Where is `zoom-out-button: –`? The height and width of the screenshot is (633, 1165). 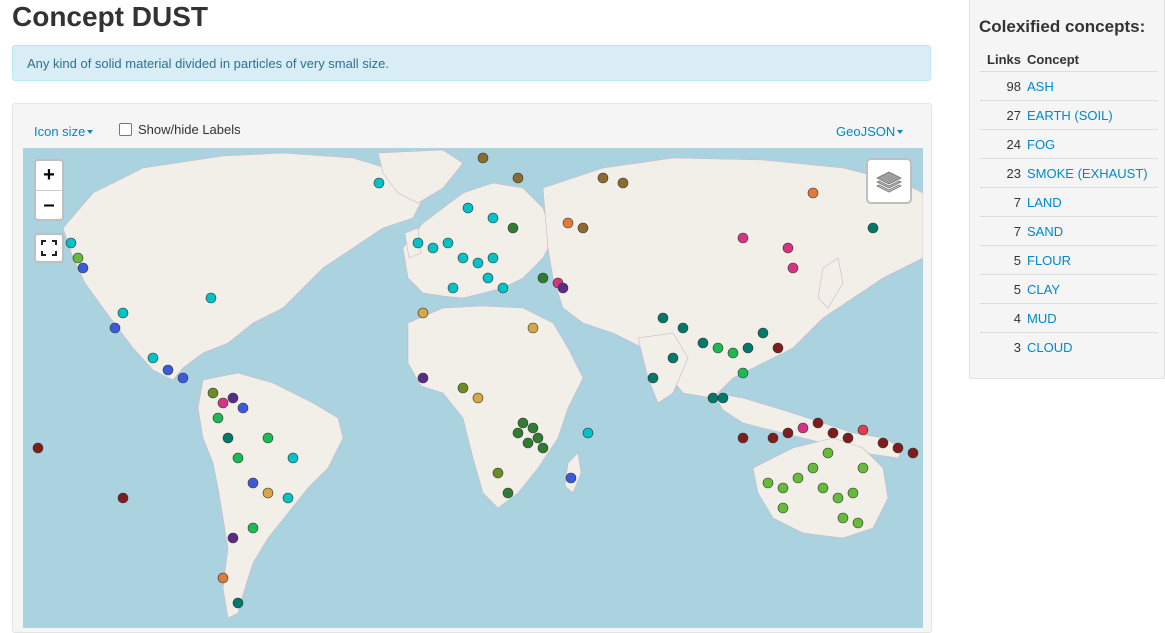 zoom-out-button: – is located at coordinates (49, 205).